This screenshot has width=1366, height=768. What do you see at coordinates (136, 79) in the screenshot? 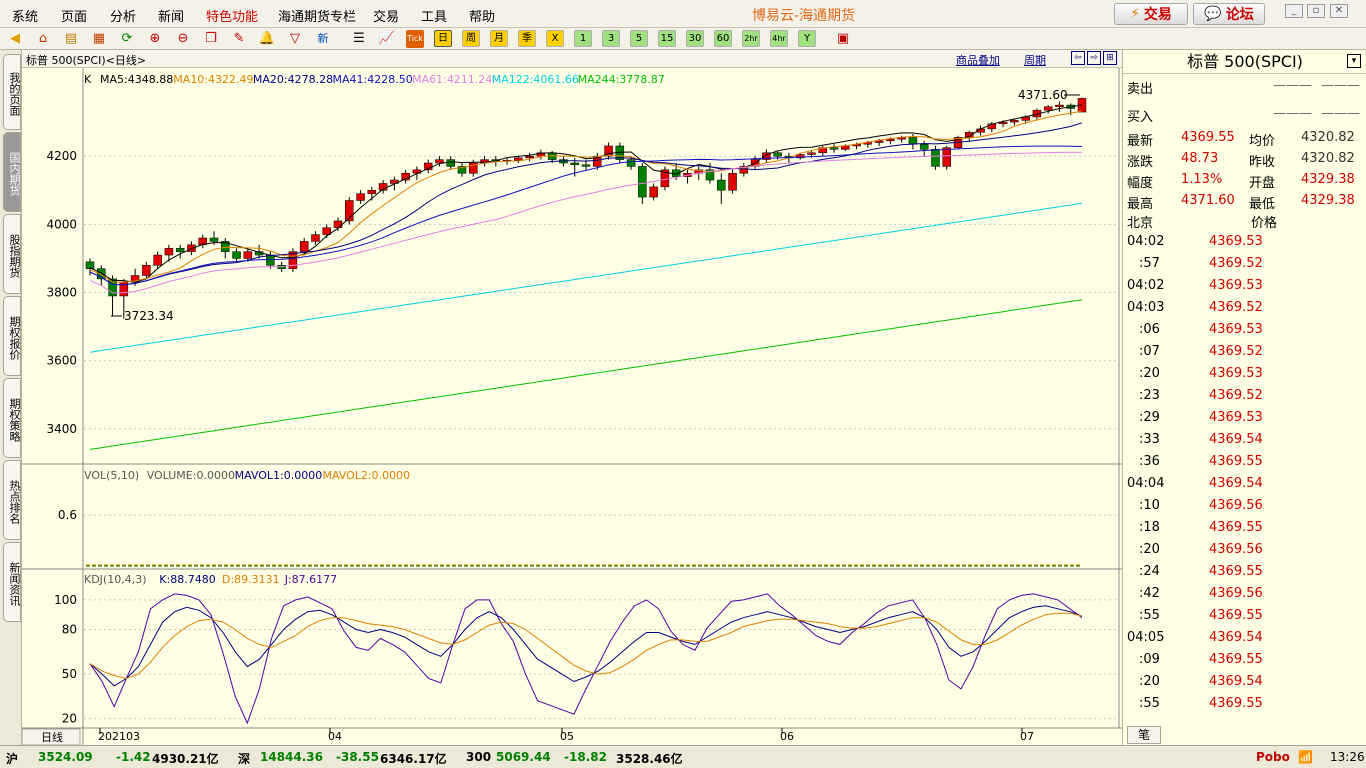
I see `ma-legend-item: MA5:4348.88` at bounding box center [136, 79].